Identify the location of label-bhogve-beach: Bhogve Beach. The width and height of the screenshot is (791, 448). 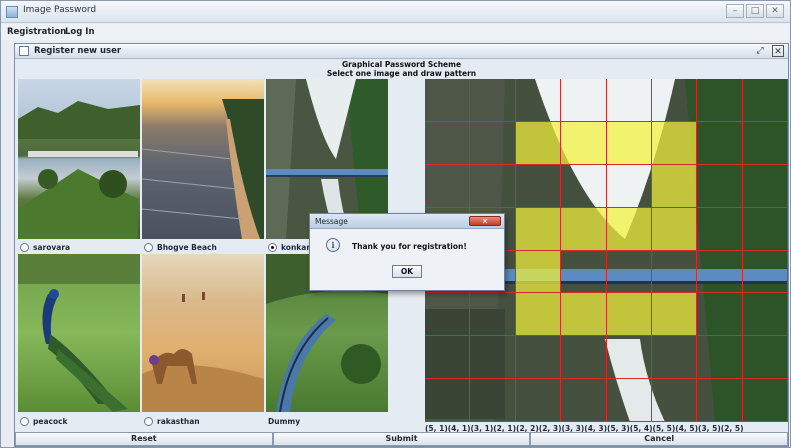
(187, 247).